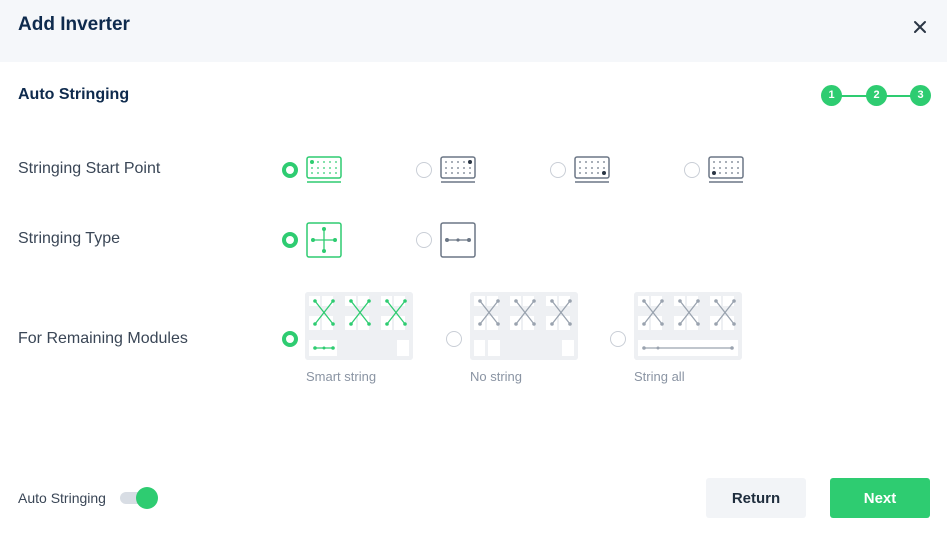 Image resolution: width=947 pixels, height=538 pixels. What do you see at coordinates (74, 24) in the screenshot?
I see `dialog-title: Add Inverter` at bounding box center [74, 24].